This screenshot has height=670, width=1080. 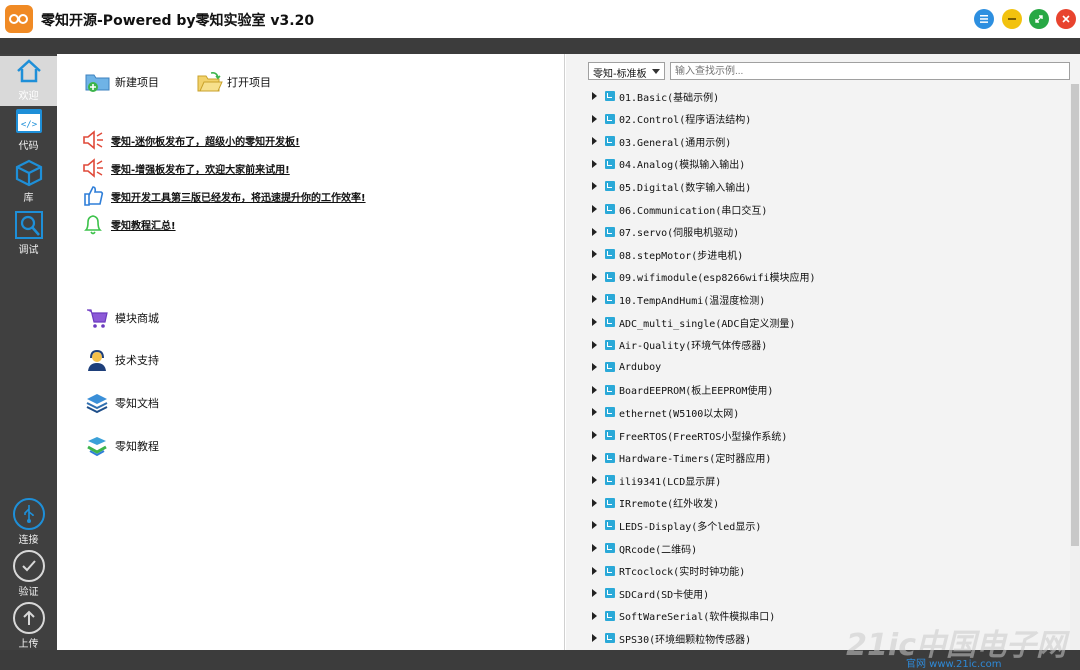 I want to click on minimize-icon, so click(x=1012, y=19).